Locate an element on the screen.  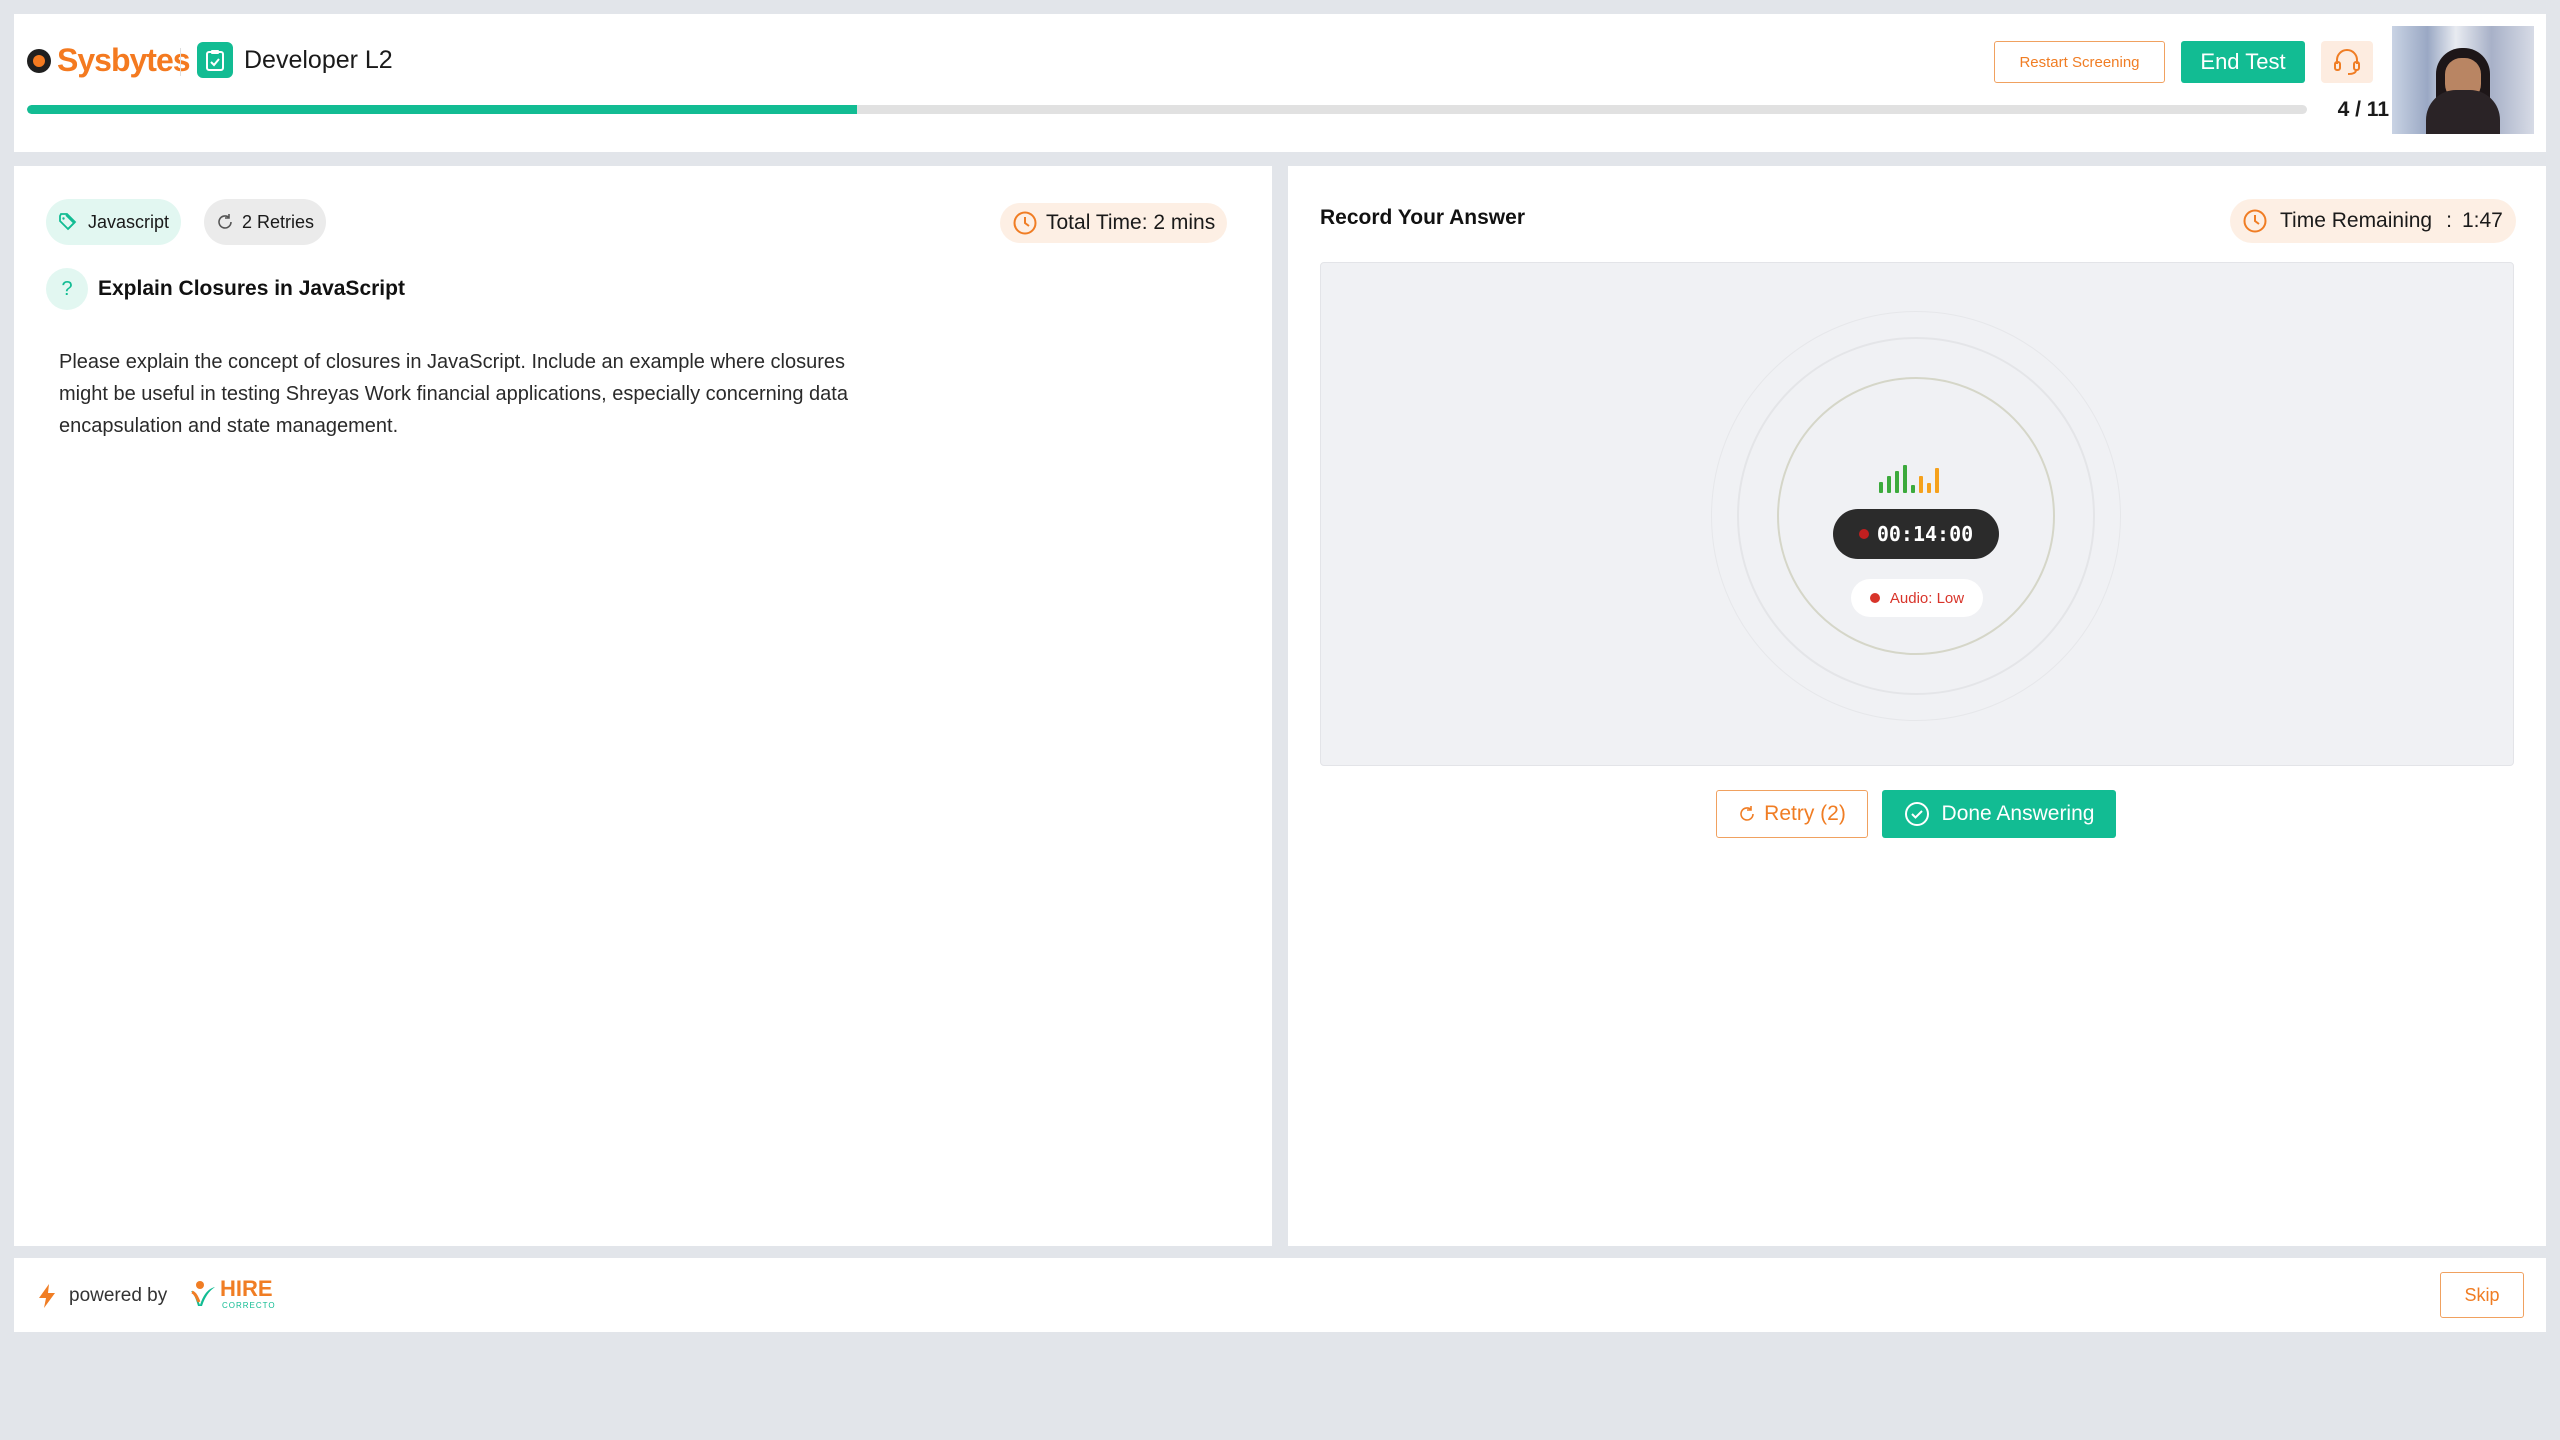
skip-button: Skip is located at coordinates (2482, 1295).